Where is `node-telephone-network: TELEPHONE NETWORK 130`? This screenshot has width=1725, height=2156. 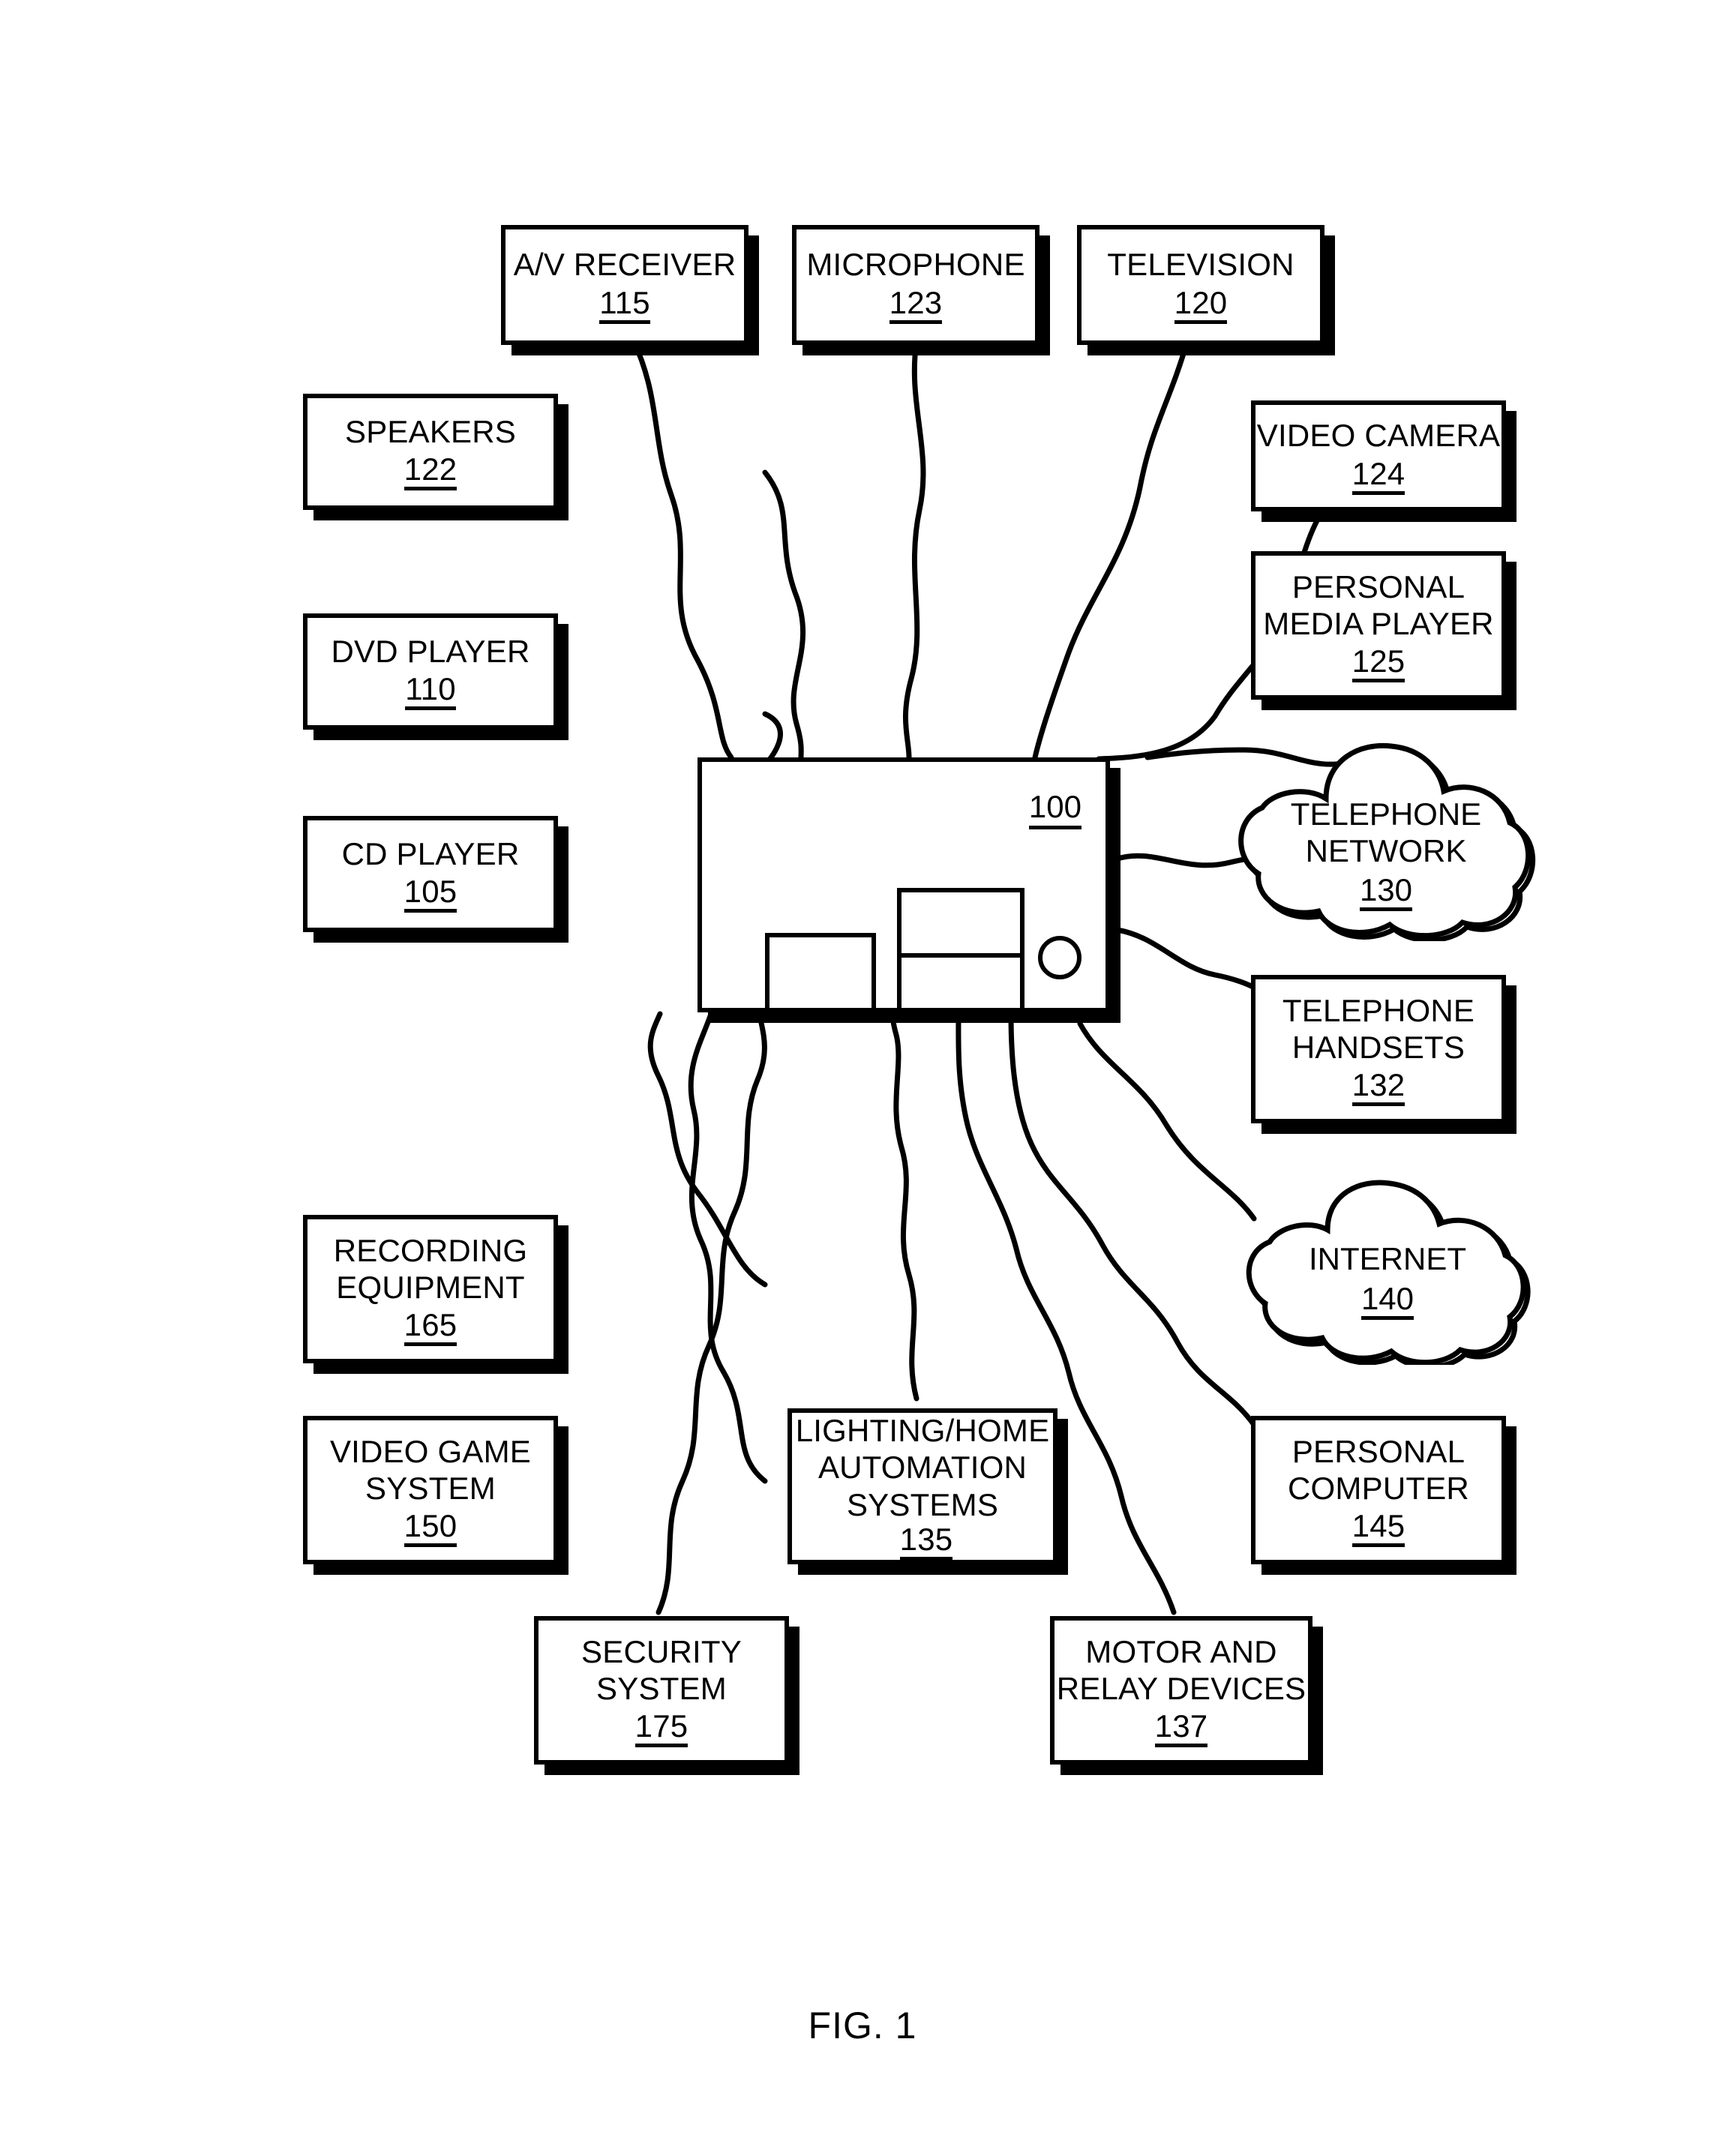 node-telephone-network: TELEPHONE NETWORK 130 is located at coordinates (1386, 840).